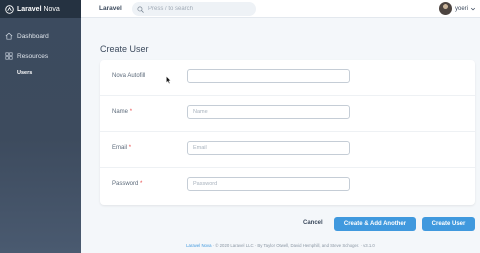  I want to click on search-icon, so click(140, 9).